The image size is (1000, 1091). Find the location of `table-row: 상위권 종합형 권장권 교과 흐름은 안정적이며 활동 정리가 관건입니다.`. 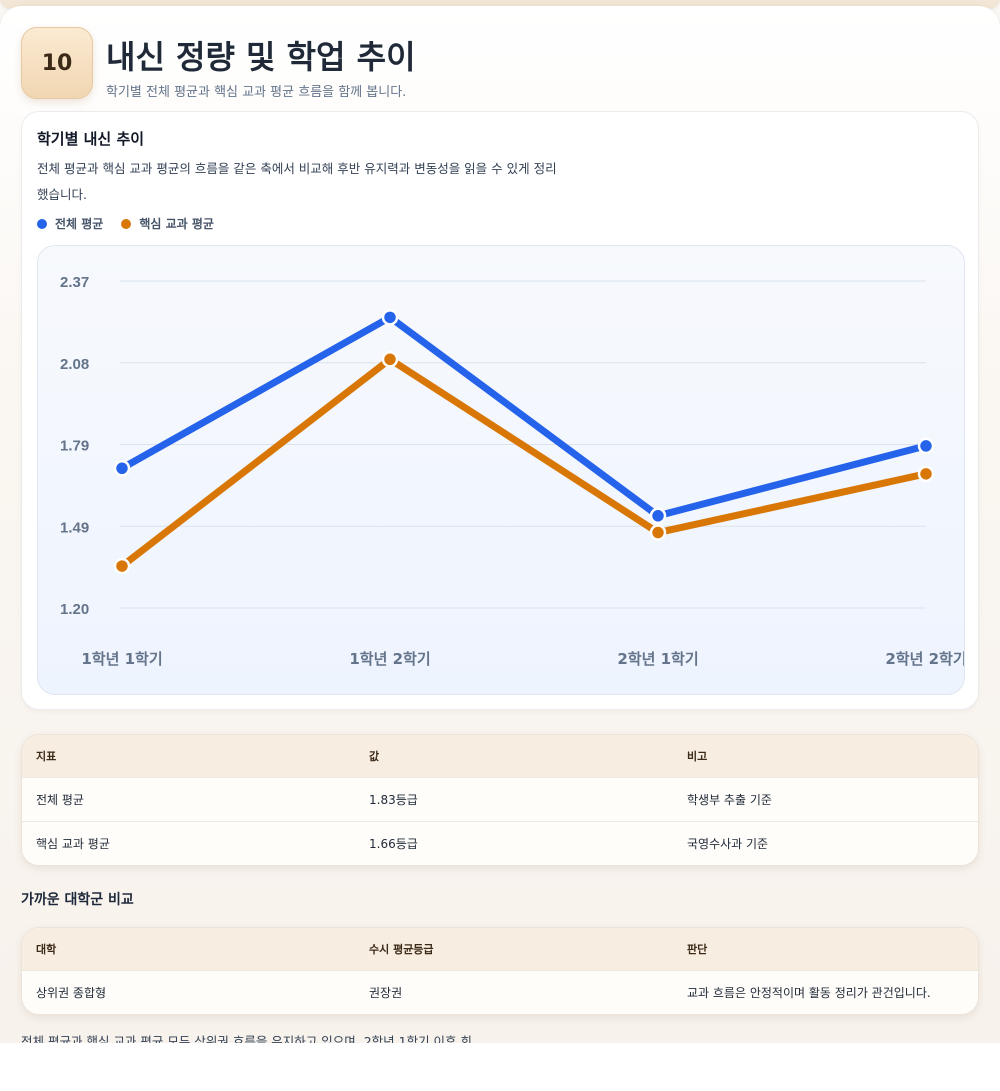

table-row: 상위권 종합형 권장권 교과 흐름은 안정적이며 활동 정리가 관건입니다. is located at coordinates (500, 991).